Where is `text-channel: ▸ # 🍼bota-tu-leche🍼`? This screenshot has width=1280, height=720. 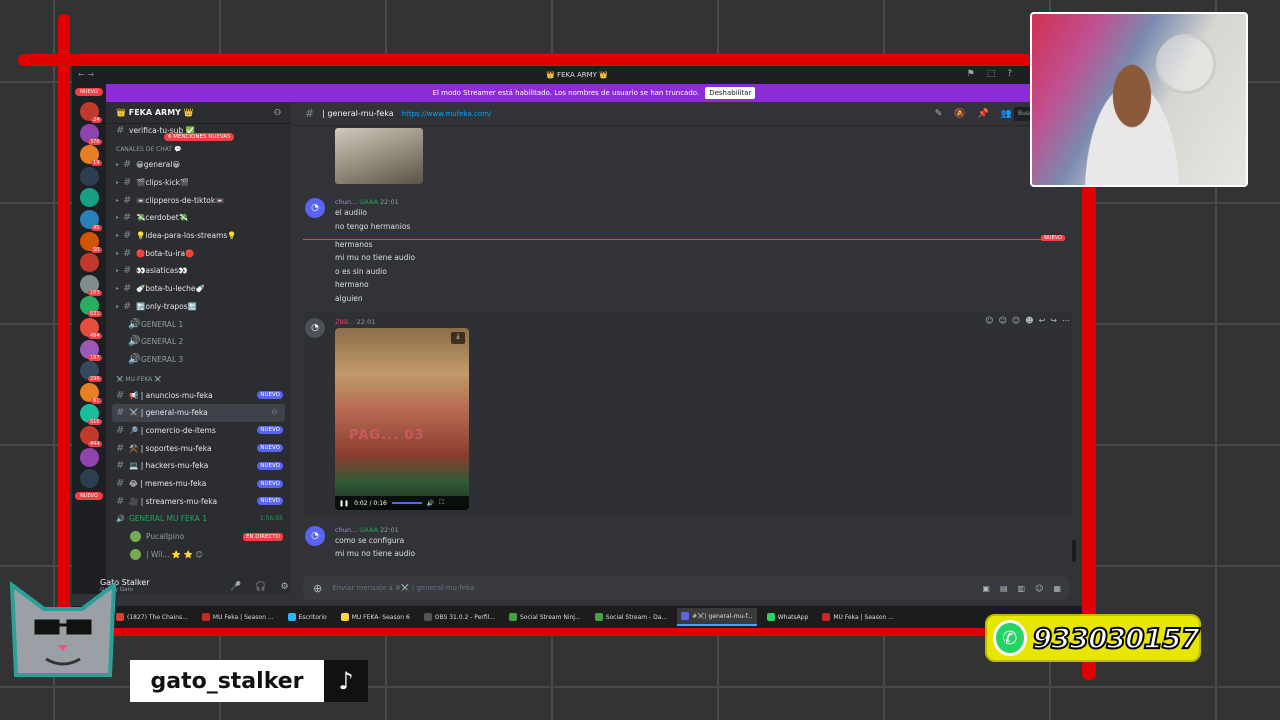 text-channel: ▸ # 🍼bota-tu-leche🍼 is located at coordinates (198, 289).